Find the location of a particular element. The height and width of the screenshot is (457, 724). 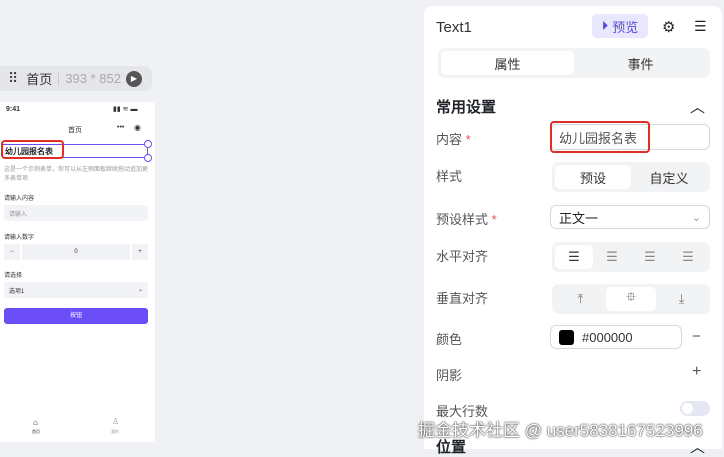

nav-title: 首页 is located at coordinates (75, 130).